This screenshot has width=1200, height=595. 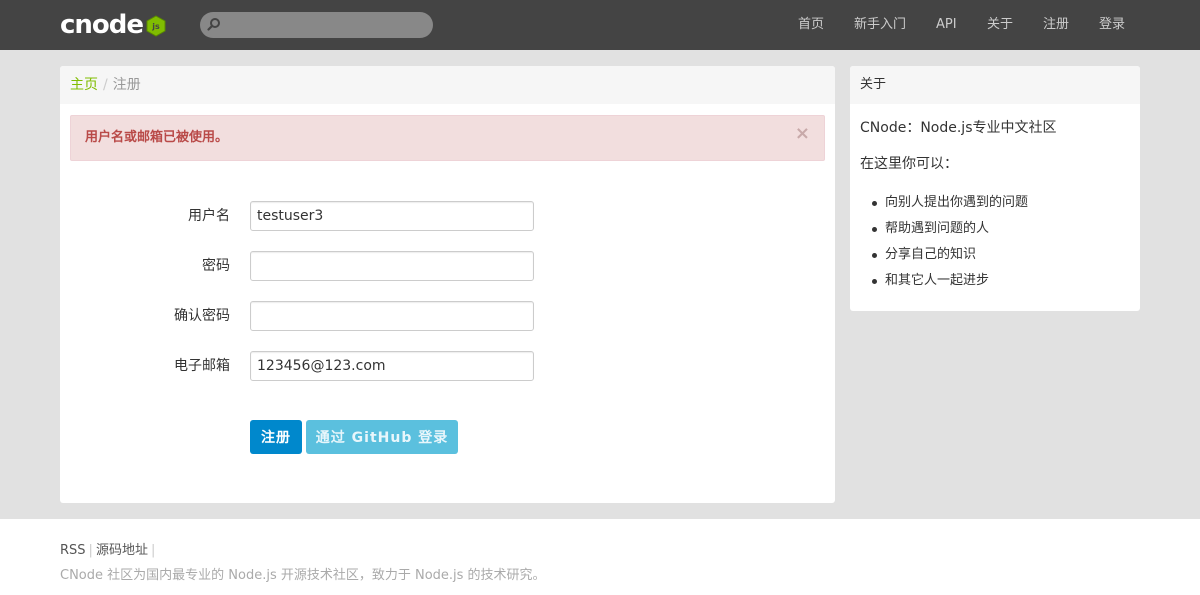 What do you see at coordinates (392, 216) in the screenshot?
I see `username-field` at bounding box center [392, 216].